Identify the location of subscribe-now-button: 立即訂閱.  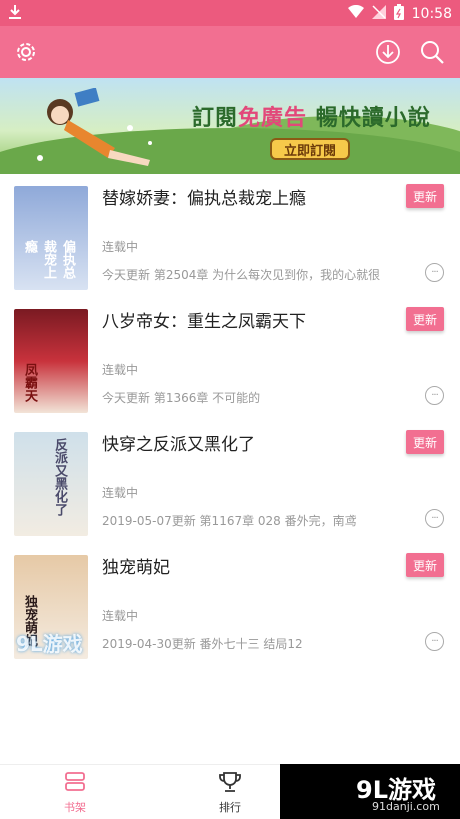
(310, 149).